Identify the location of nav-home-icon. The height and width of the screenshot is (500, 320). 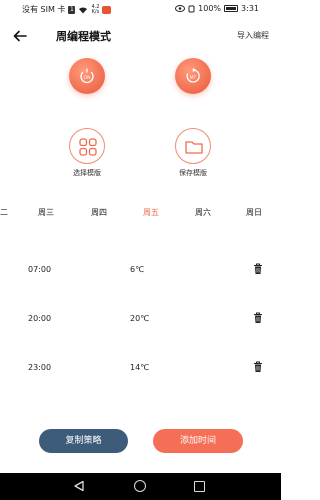
(140, 486).